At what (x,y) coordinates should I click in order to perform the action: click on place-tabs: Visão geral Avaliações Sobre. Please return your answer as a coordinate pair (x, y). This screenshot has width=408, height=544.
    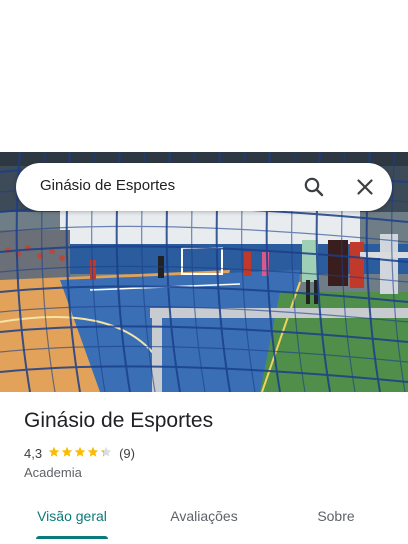
    Looking at the image, I should click on (204, 520).